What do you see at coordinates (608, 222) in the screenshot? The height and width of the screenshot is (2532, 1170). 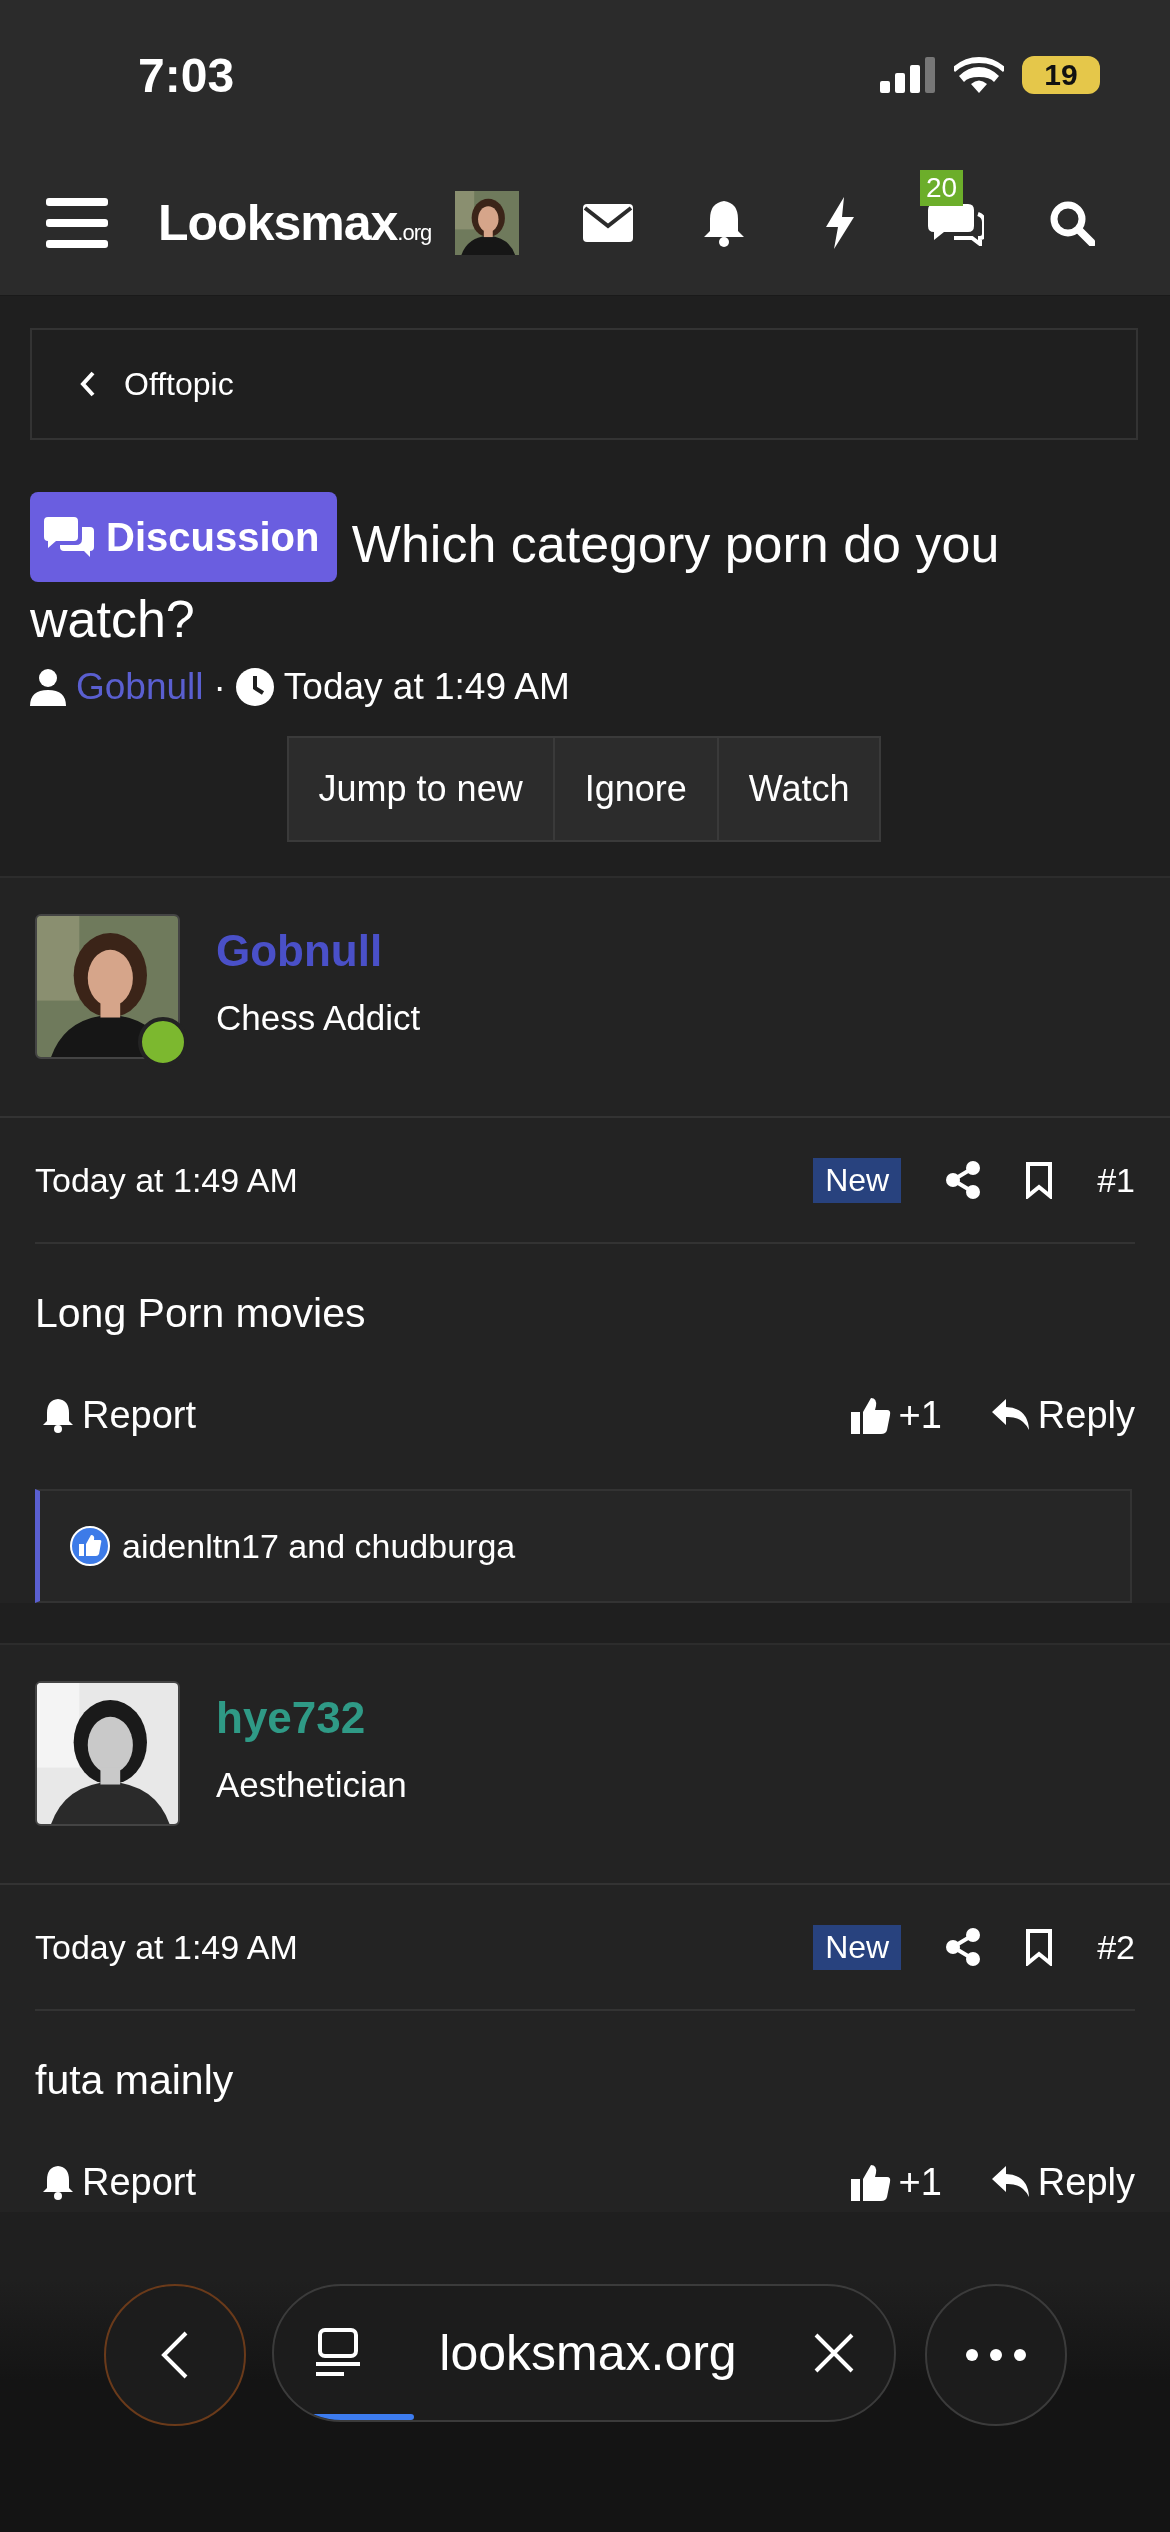 I see `envelope-icon` at bounding box center [608, 222].